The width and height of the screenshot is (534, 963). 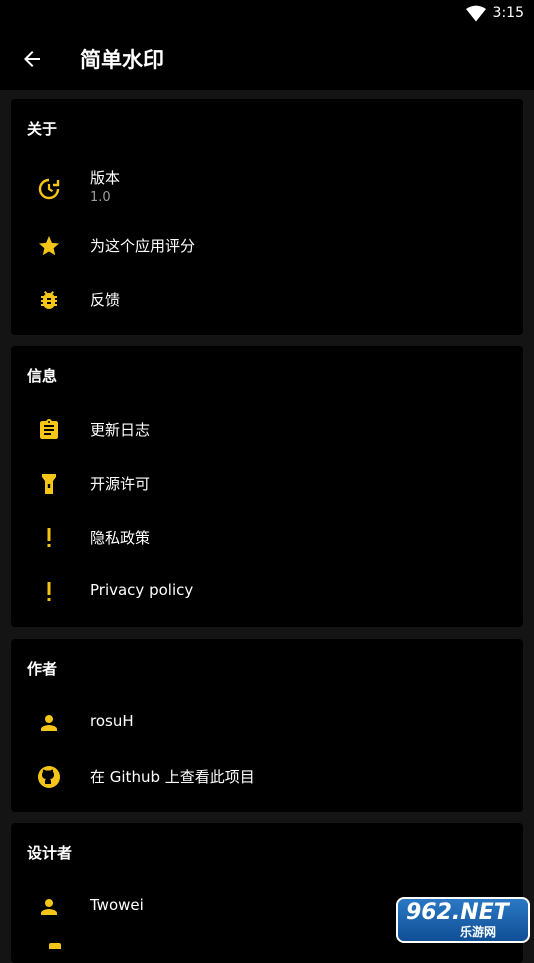 What do you see at coordinates (100, 197) in the screenshot?
I see `version-value: 1.0` at bounding box center [100, 197].